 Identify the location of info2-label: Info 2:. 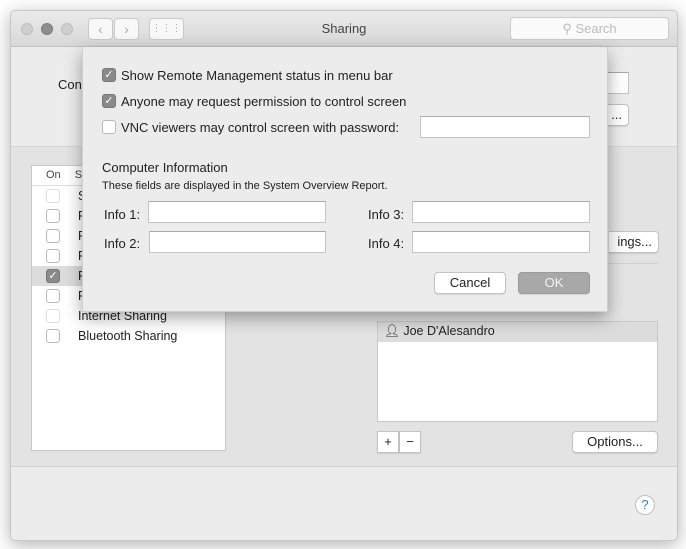
(122, 243).